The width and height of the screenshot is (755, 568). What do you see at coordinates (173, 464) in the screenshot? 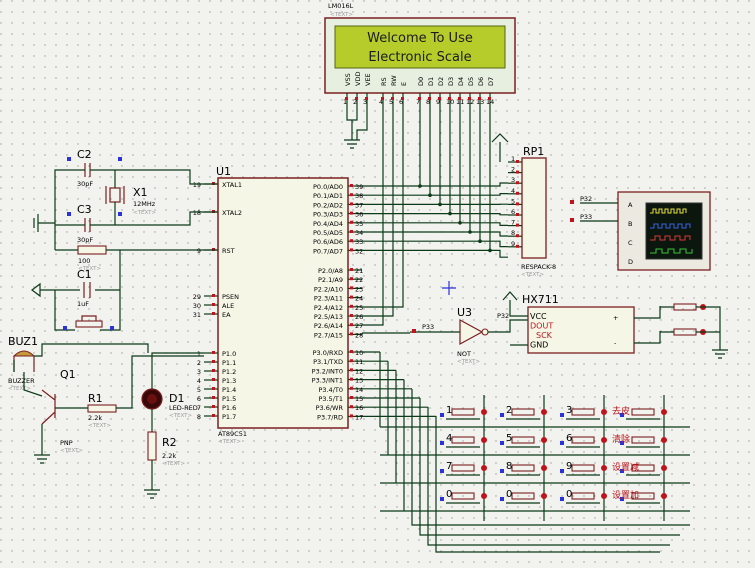
I see `r2-text-tag: <TEXT>` at bounding box center [173, 464].